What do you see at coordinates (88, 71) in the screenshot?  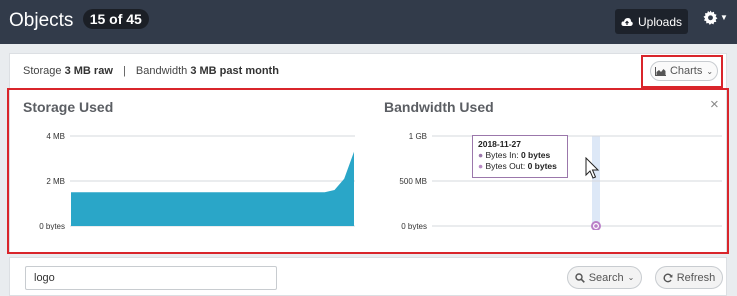 I see `storage-value: 3 MB raw` at bounding box center [88, 71].